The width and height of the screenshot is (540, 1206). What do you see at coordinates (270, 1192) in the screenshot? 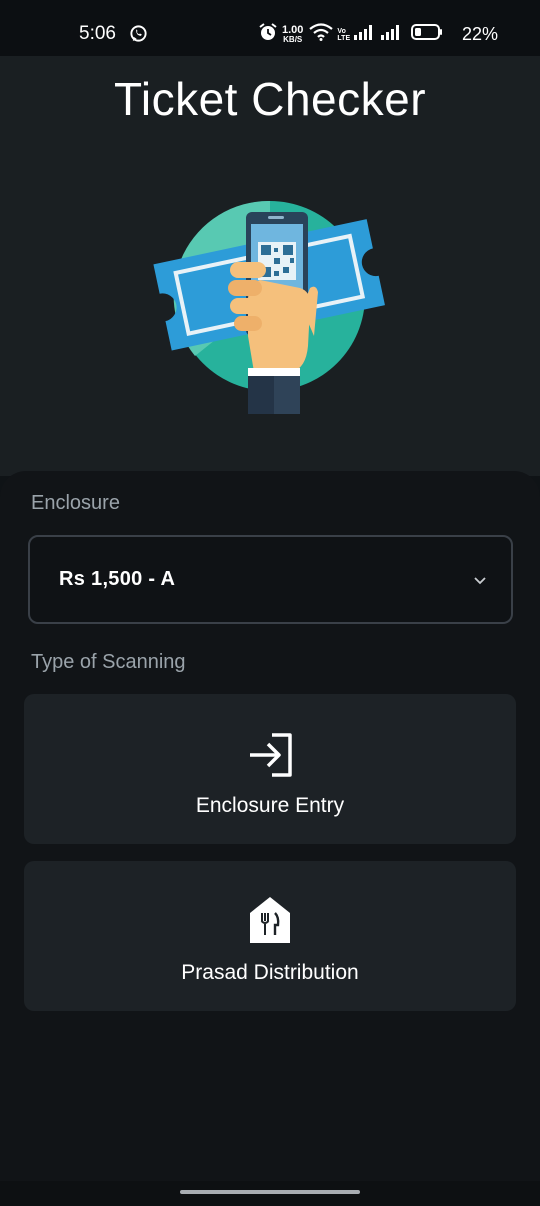
I see `home-gesture-handle` at bounding box center [270, 1192].